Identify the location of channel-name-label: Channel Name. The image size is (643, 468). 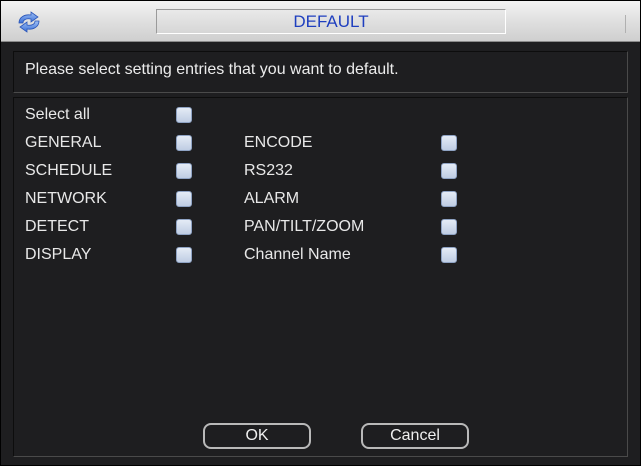
(297, 254).